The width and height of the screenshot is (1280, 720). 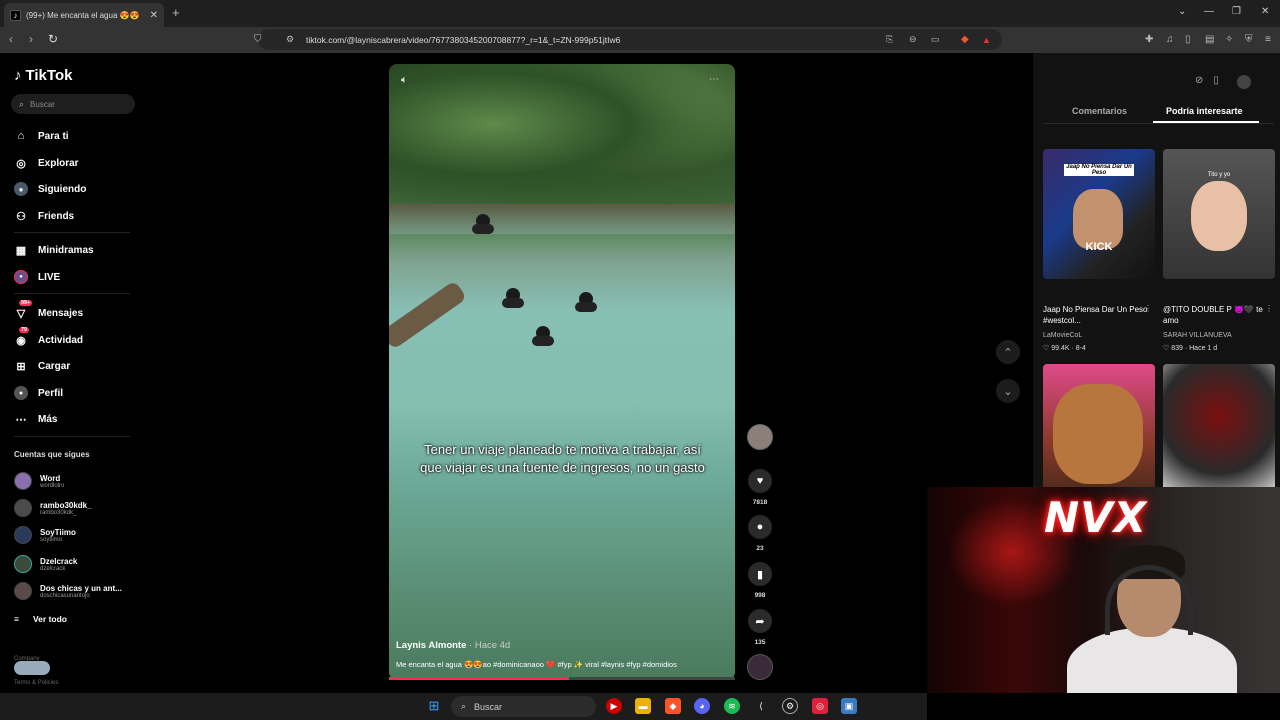 I want to click on followed-account: SoyTiimo soytiimo, so click(x=45, y=535).